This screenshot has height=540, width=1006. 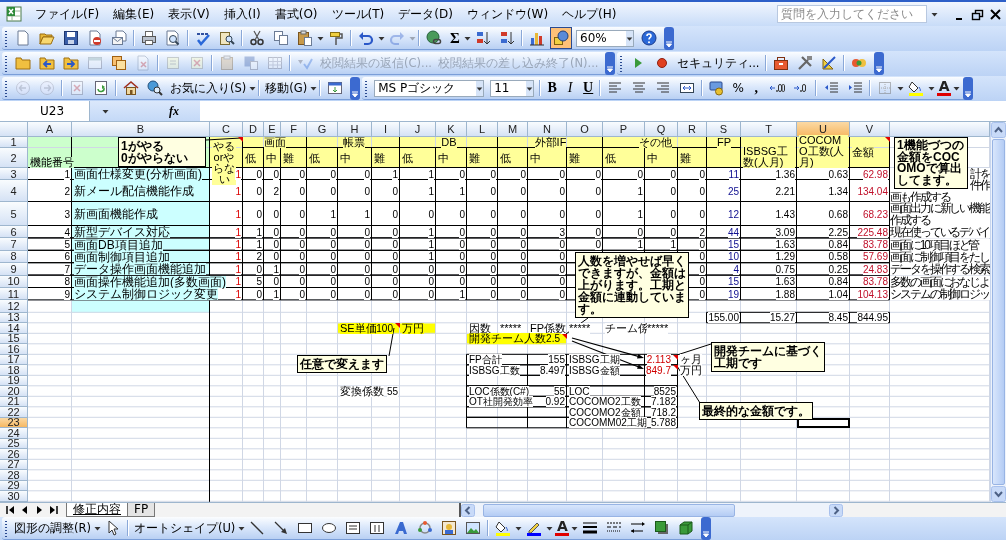 What do you see at coordinates (52, 528) in the screenshot?
I see `draw-menu: 図形の調整(R)` at bounding box center [52, 528].